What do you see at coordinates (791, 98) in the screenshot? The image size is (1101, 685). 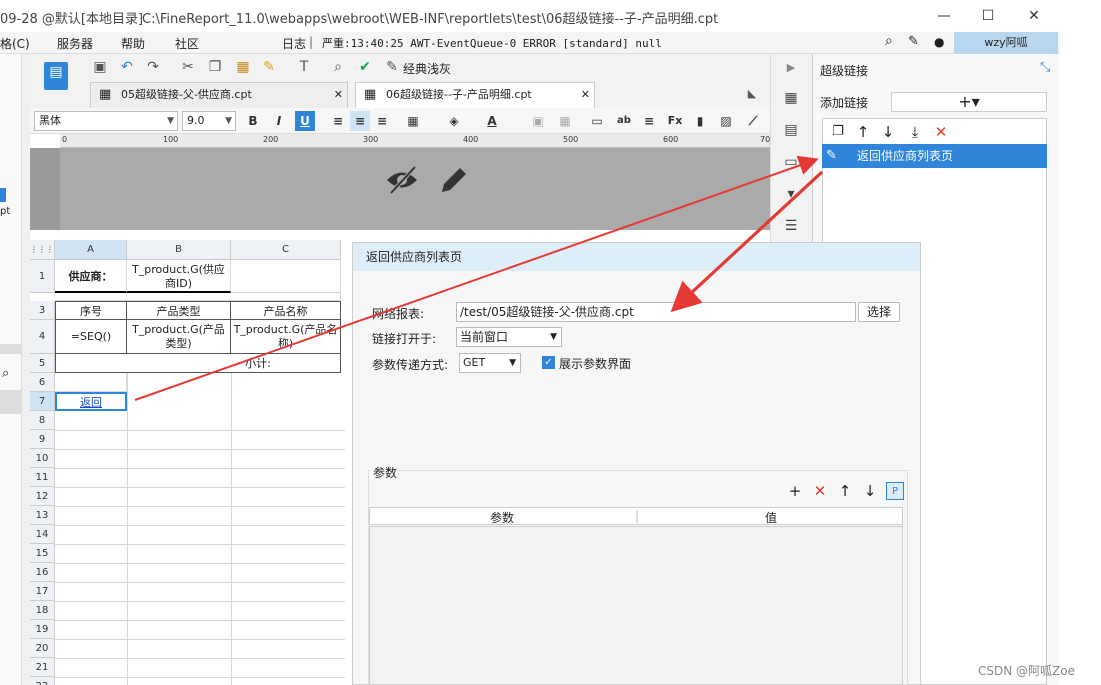 I see `cell-property-icon: ▦` at bounding box center [791, 98].